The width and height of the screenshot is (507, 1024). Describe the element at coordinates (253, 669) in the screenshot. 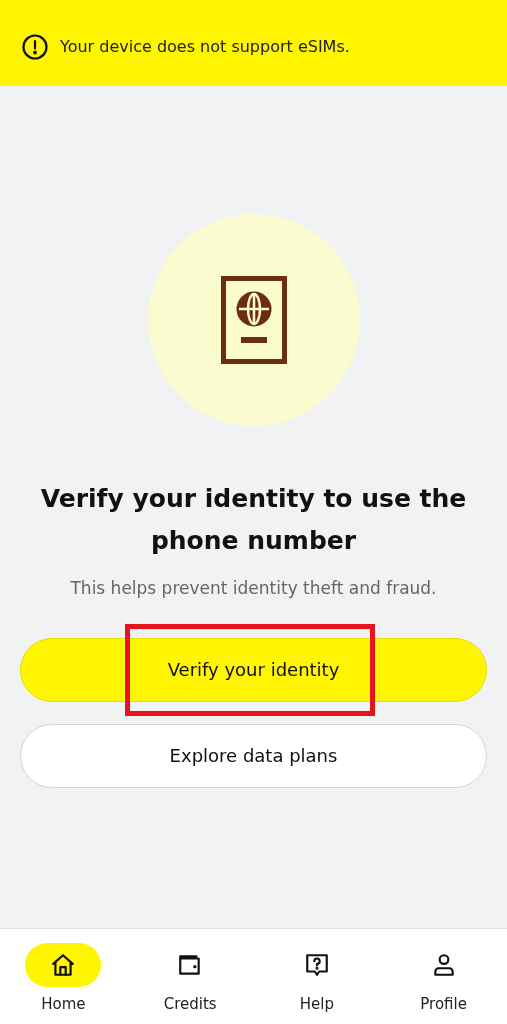

I see `verify-button: Verify your identity` at that location.